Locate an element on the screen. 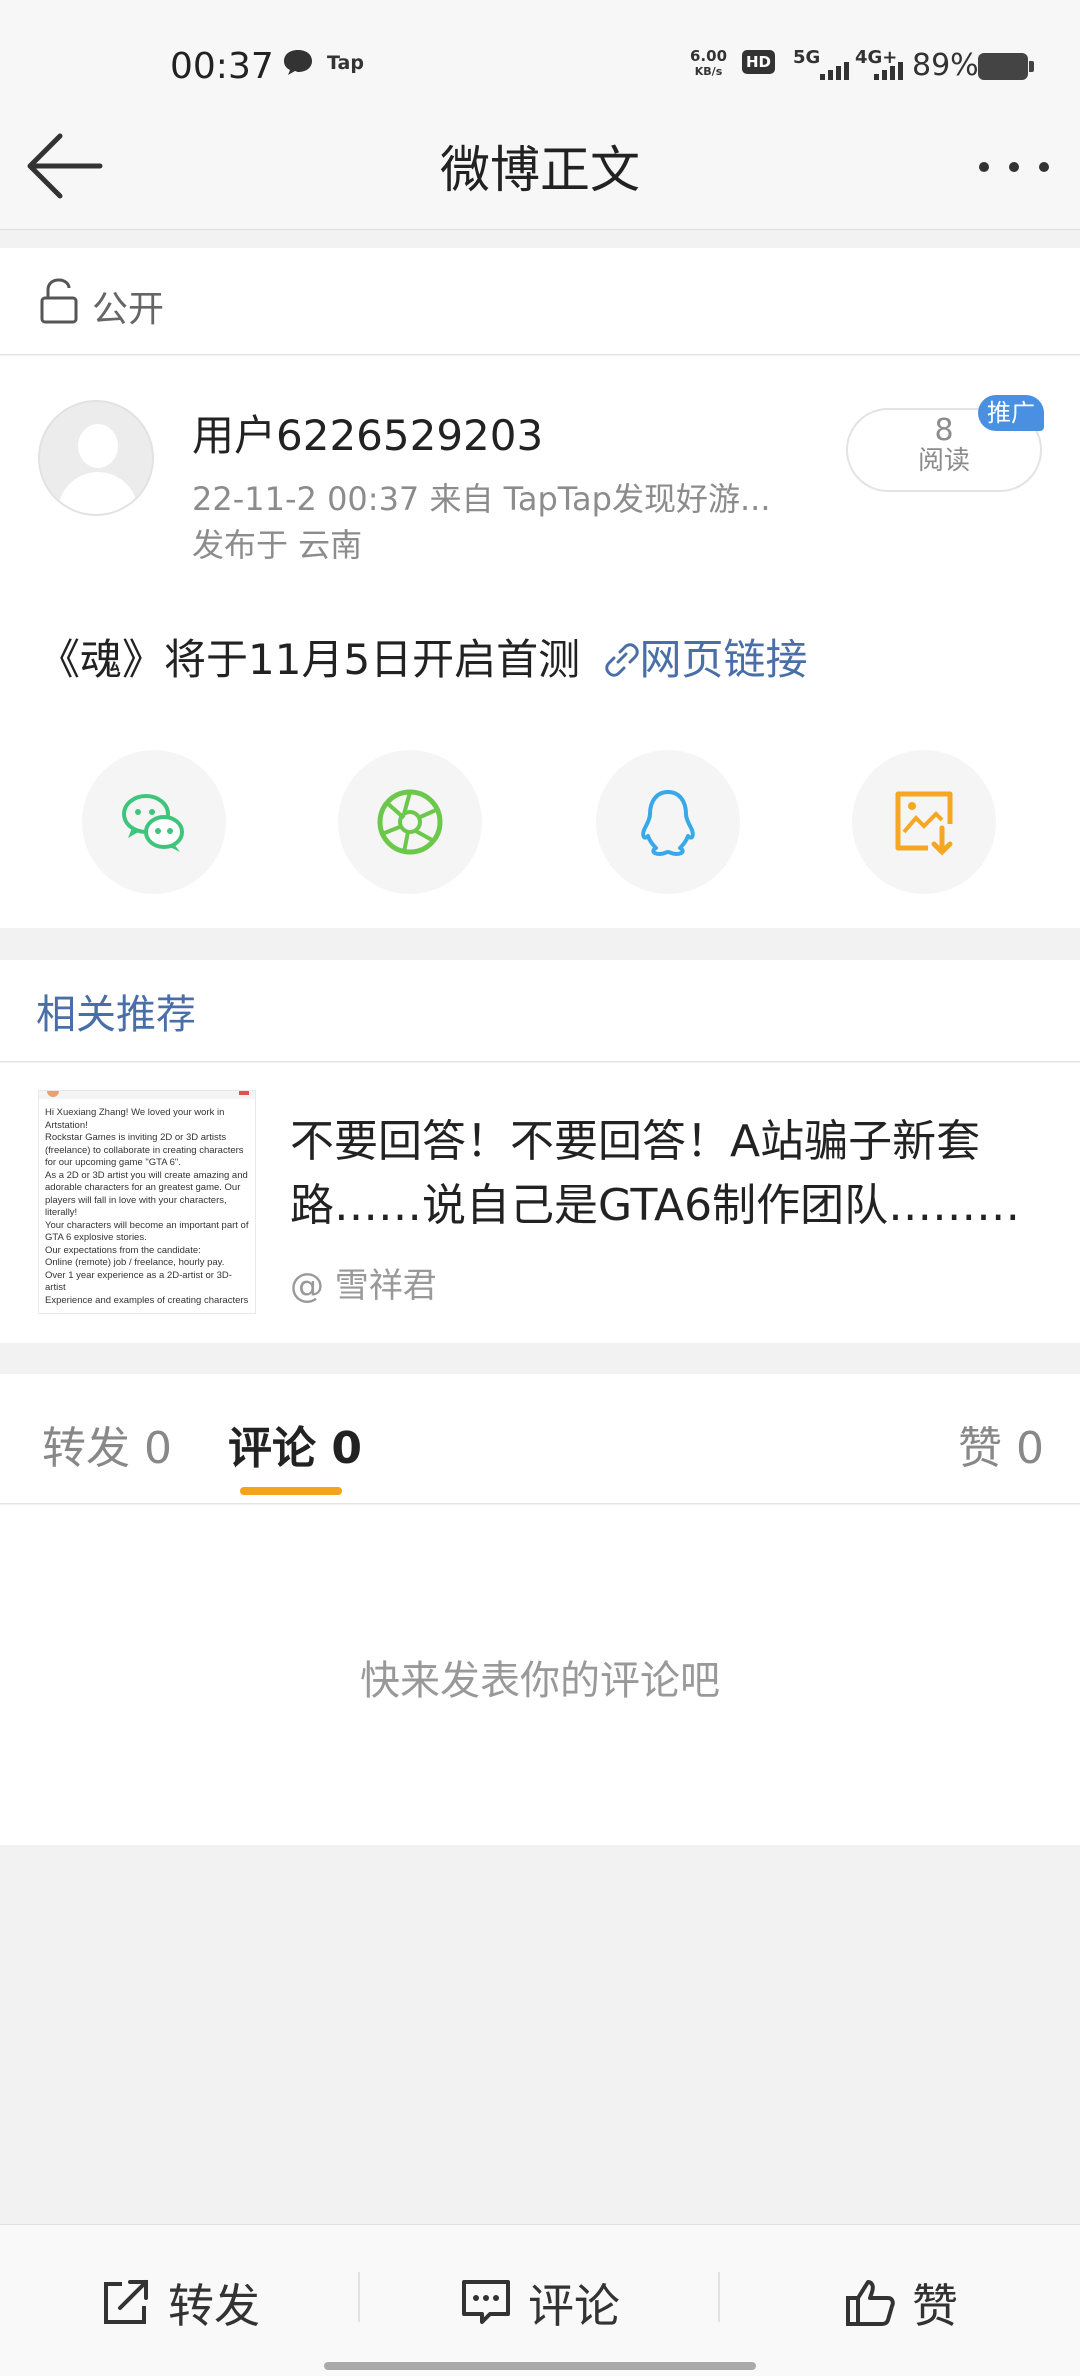  save-image-button is located at coordinates (924, 822).